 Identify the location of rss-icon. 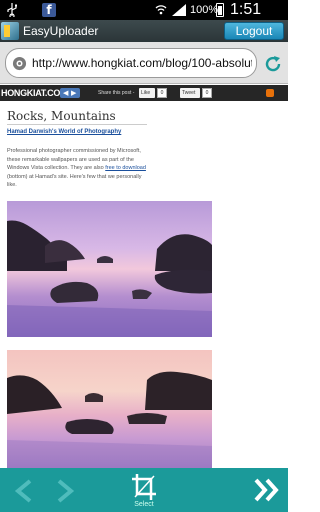
(270, 93).